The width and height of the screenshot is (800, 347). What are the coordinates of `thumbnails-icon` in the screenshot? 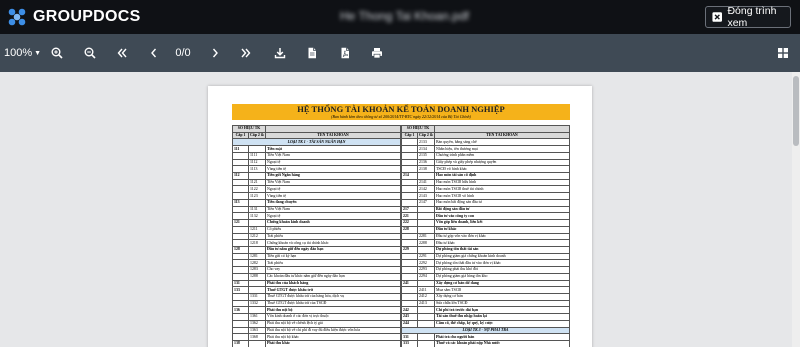 It's located at (783, 53).